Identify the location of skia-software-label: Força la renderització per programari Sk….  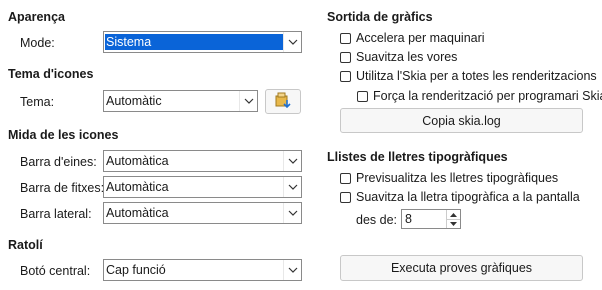
(487, 96).